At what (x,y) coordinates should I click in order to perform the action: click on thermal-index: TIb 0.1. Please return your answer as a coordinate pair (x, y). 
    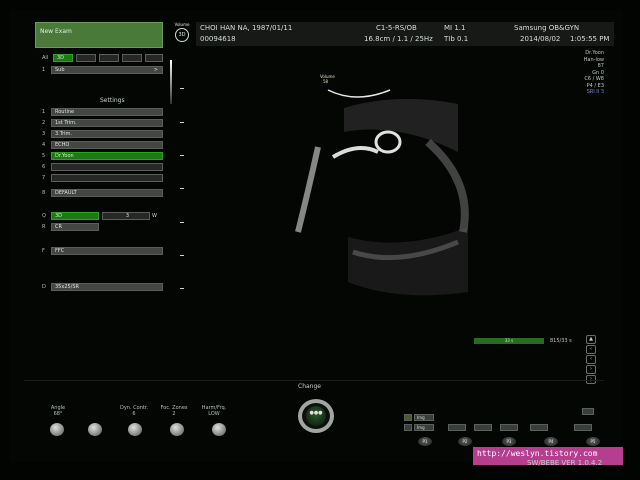
    Looking at the image, I should click on (456, 39).